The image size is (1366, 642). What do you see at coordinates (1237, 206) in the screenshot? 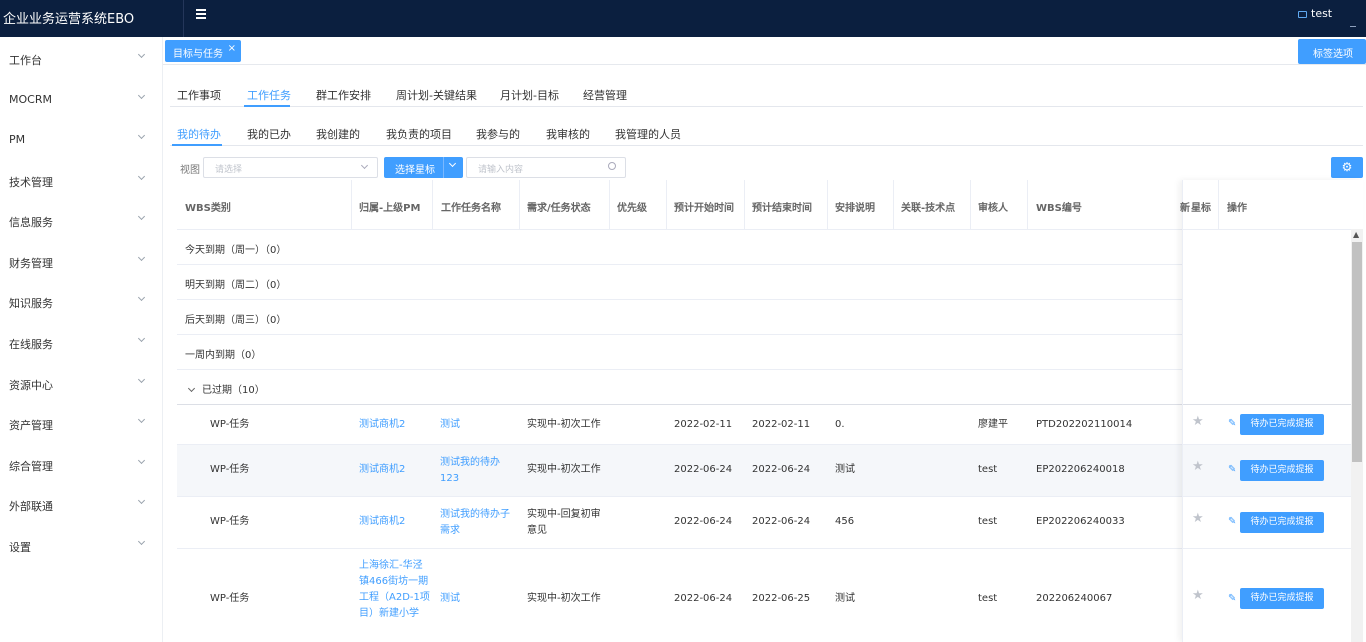
I see `col-actions: 操作` at bounding box center [1237, 206].